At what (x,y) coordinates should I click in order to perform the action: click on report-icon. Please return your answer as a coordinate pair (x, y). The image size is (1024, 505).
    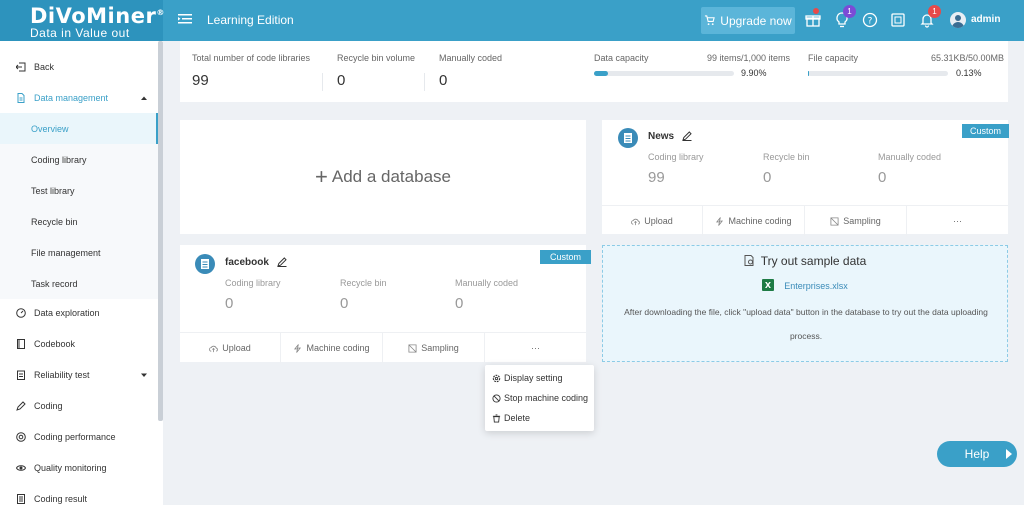
    Looking at the image, I should click on (21, 498).